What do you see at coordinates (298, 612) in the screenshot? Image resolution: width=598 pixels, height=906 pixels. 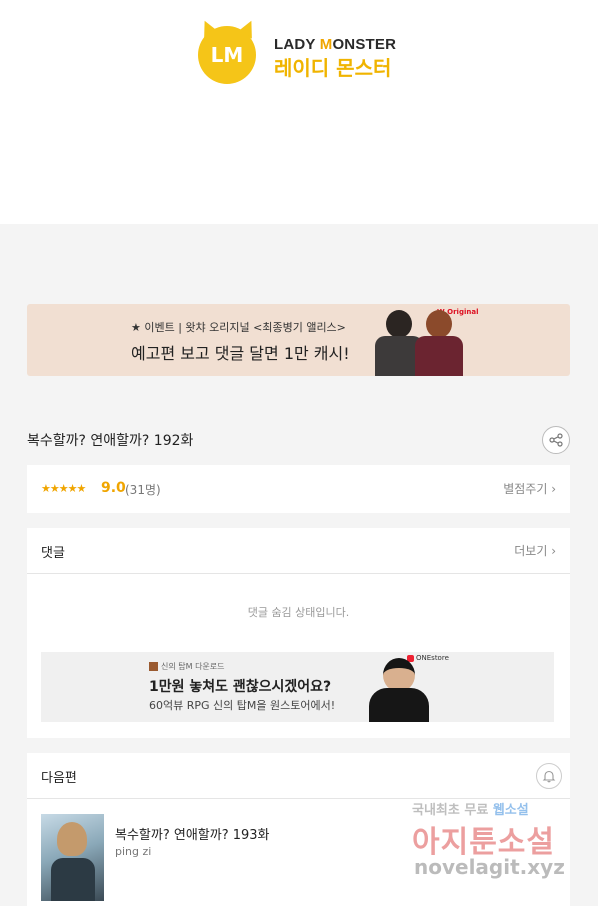 I see `comments-hidden-message: 댓글 숨김 상태입니다.` at bounding box center [298, 612].